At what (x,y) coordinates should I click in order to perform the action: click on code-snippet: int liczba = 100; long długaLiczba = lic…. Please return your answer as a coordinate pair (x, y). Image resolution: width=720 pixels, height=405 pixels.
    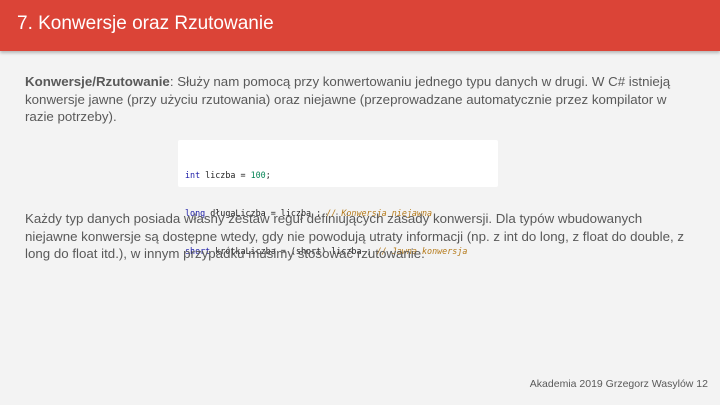
    Looking at the image, I should click on (338, 198).